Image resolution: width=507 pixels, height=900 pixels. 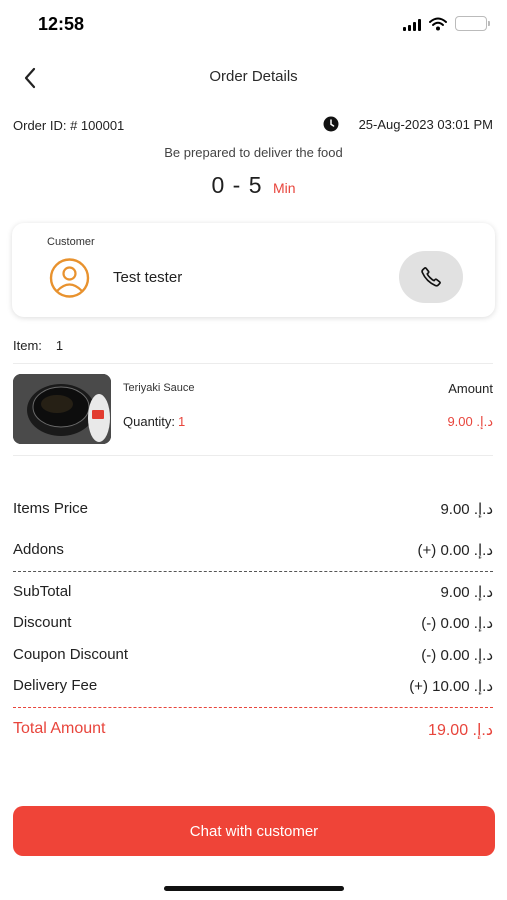 What do you see at coordinates (148, 277) in the screenshot?
I see `customer-name: Test tester` at bounding box center [148, 277].